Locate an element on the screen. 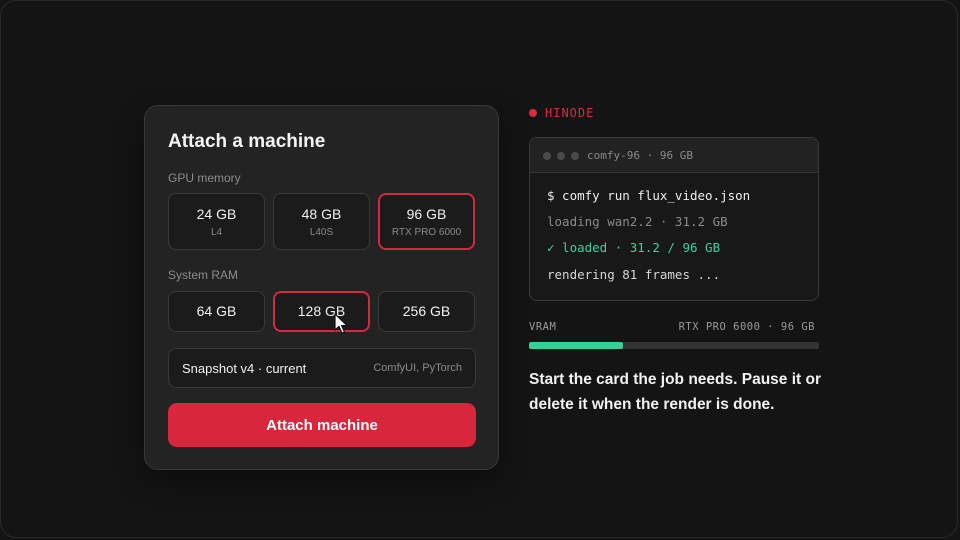  snapshot-contents: ComfyUI, PyTorch is located at coordinates (417, 368).